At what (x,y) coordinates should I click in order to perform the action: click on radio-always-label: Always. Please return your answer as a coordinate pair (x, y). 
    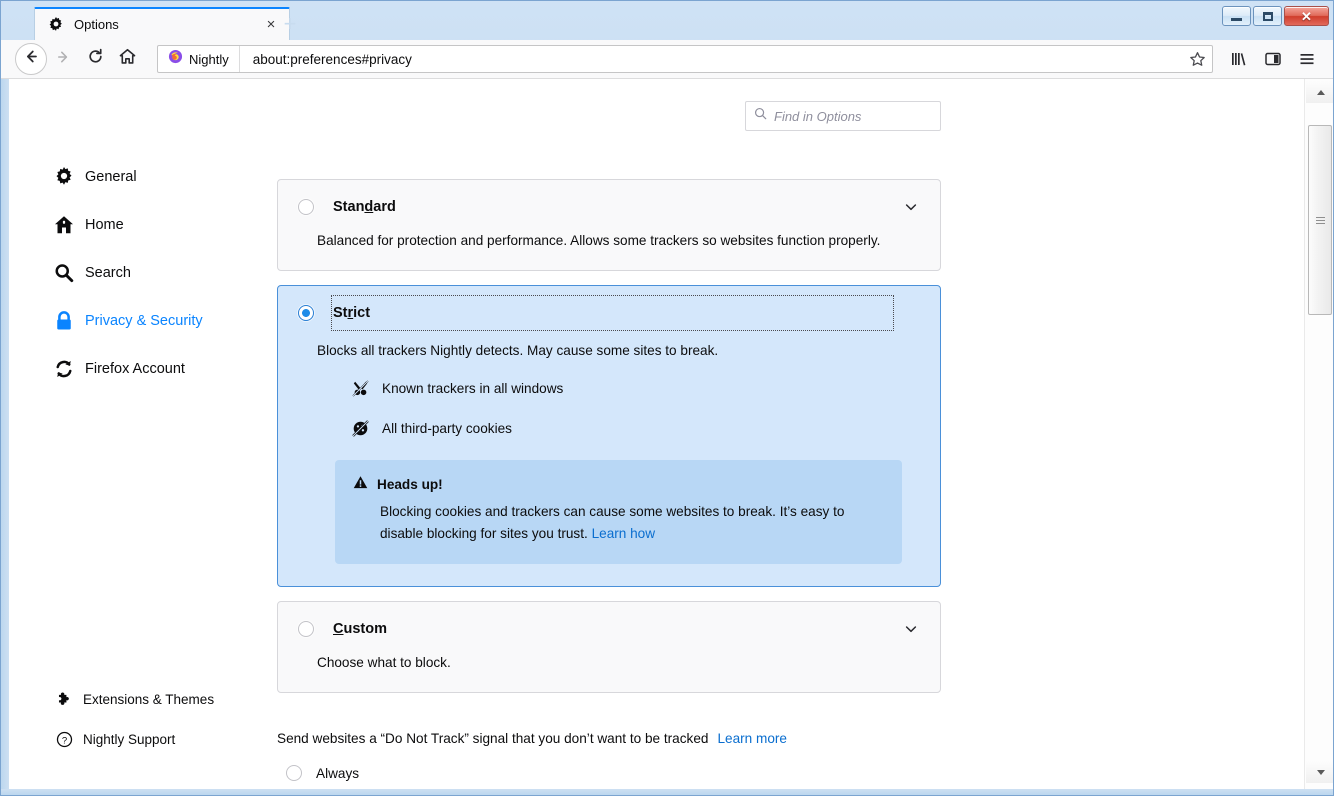
    Looking at the image, I should click on (338, 773).